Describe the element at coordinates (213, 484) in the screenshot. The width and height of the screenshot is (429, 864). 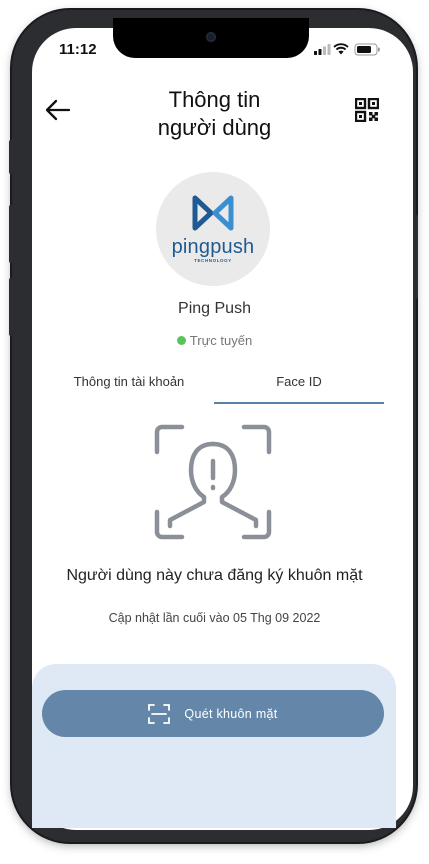
I see `face-scan-icon` at that location.